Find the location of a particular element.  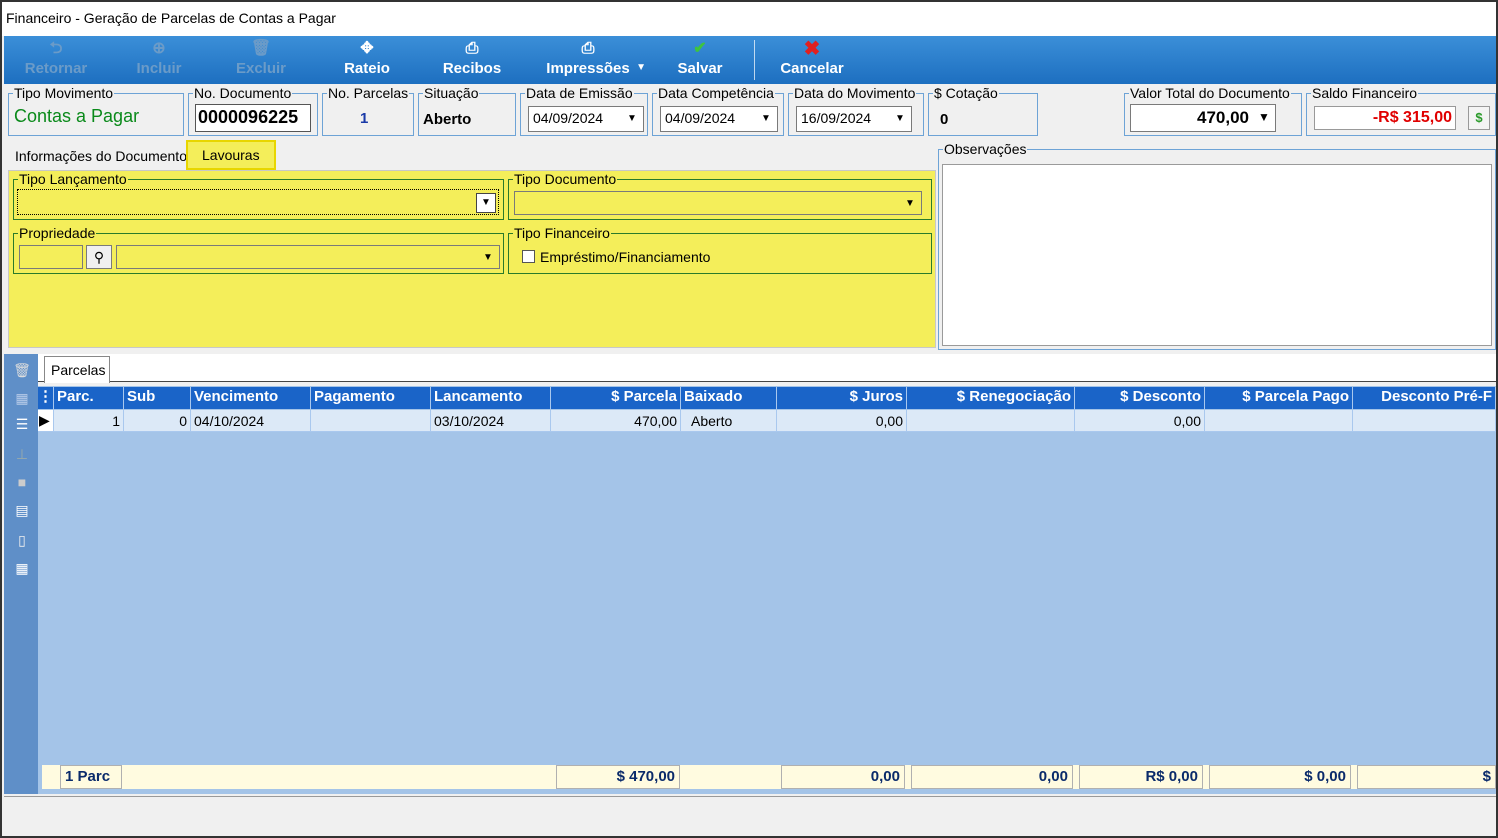

grid-delete-icon: ▦ is located at coordinates (22, 399).